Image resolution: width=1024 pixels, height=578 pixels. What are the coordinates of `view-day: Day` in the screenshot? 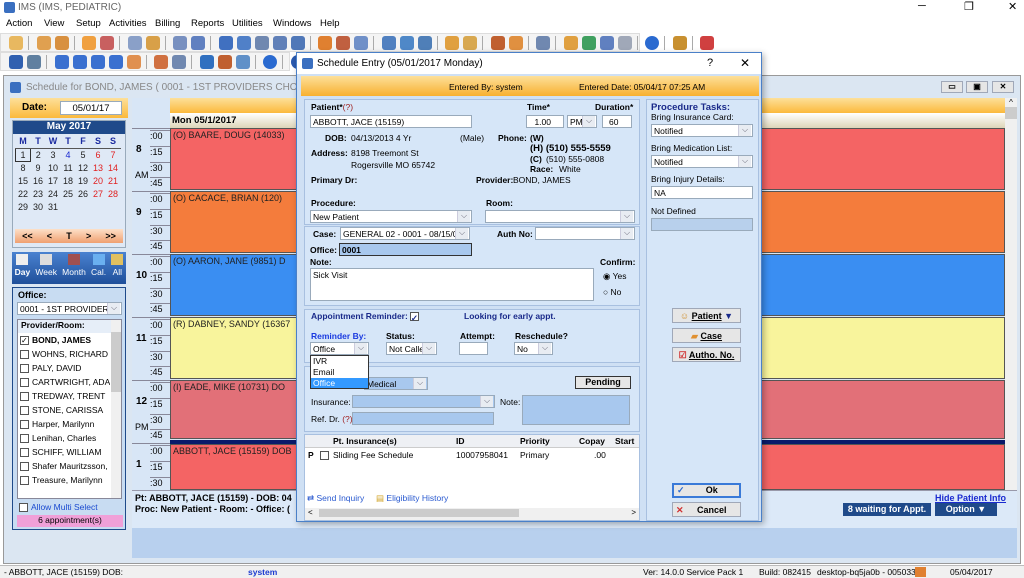 It's located at (22, 269).